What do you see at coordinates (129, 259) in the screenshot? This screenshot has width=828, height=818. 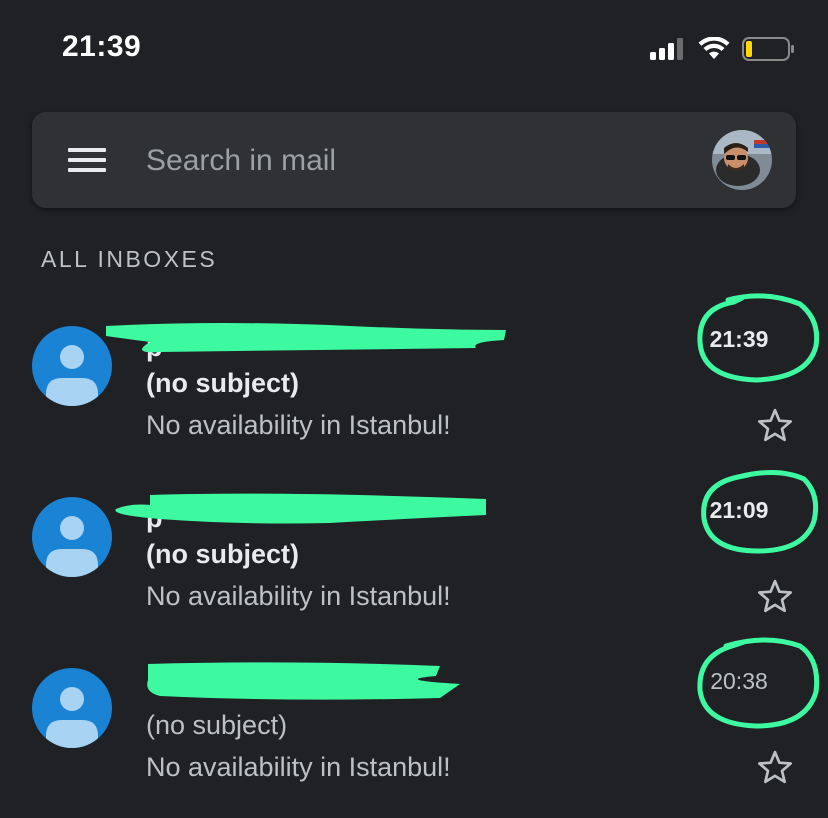 I see `inbox-section-label: ALL INBOXES` at bounding box center [129, 259].